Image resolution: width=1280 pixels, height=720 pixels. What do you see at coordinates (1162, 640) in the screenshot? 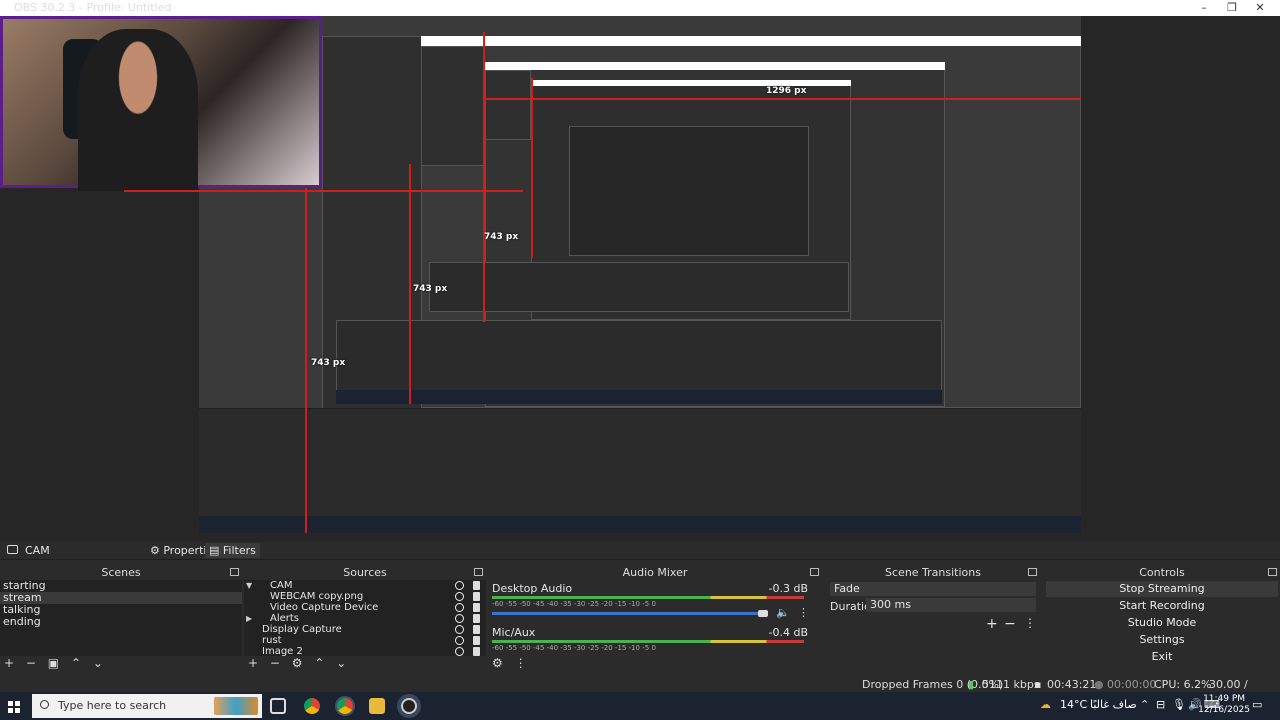
I see `settings-button: Settings` at bounding box center [1162, 640].